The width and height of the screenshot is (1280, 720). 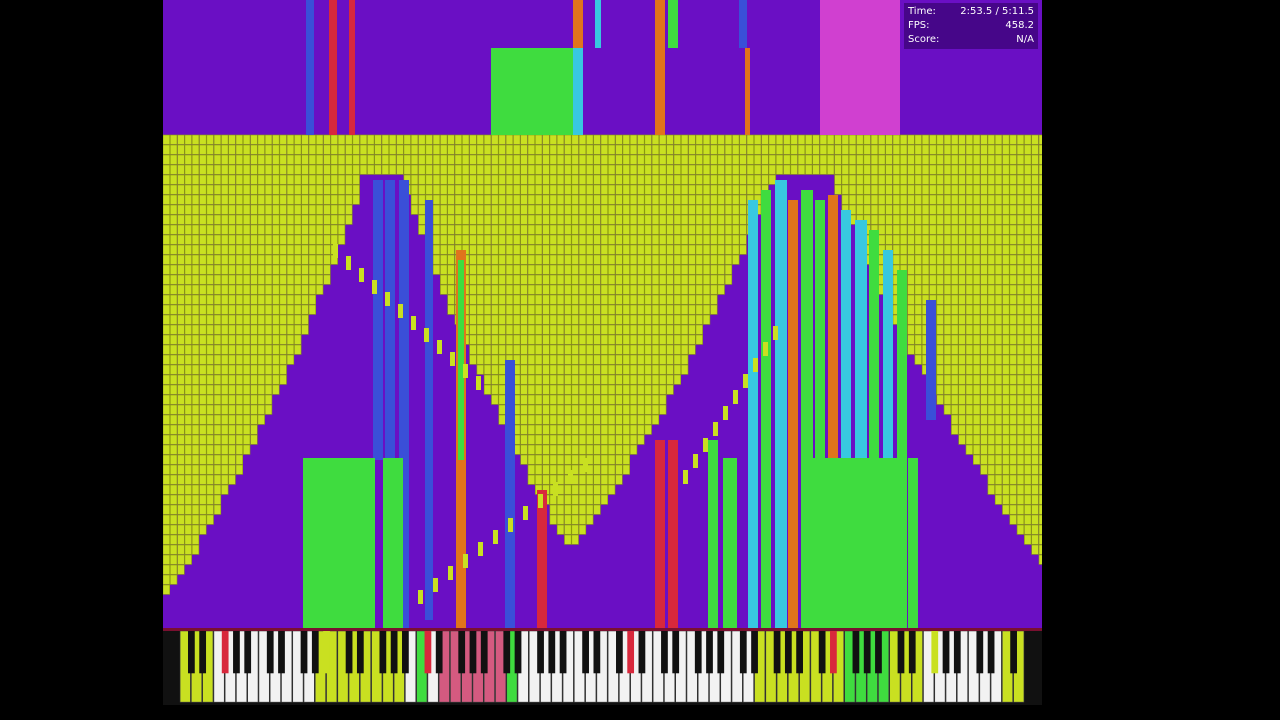 What do you see at coordinates (919, 25) in the screenshot?
I see `fps-label: FPS:` at bounding box center [919, 25].